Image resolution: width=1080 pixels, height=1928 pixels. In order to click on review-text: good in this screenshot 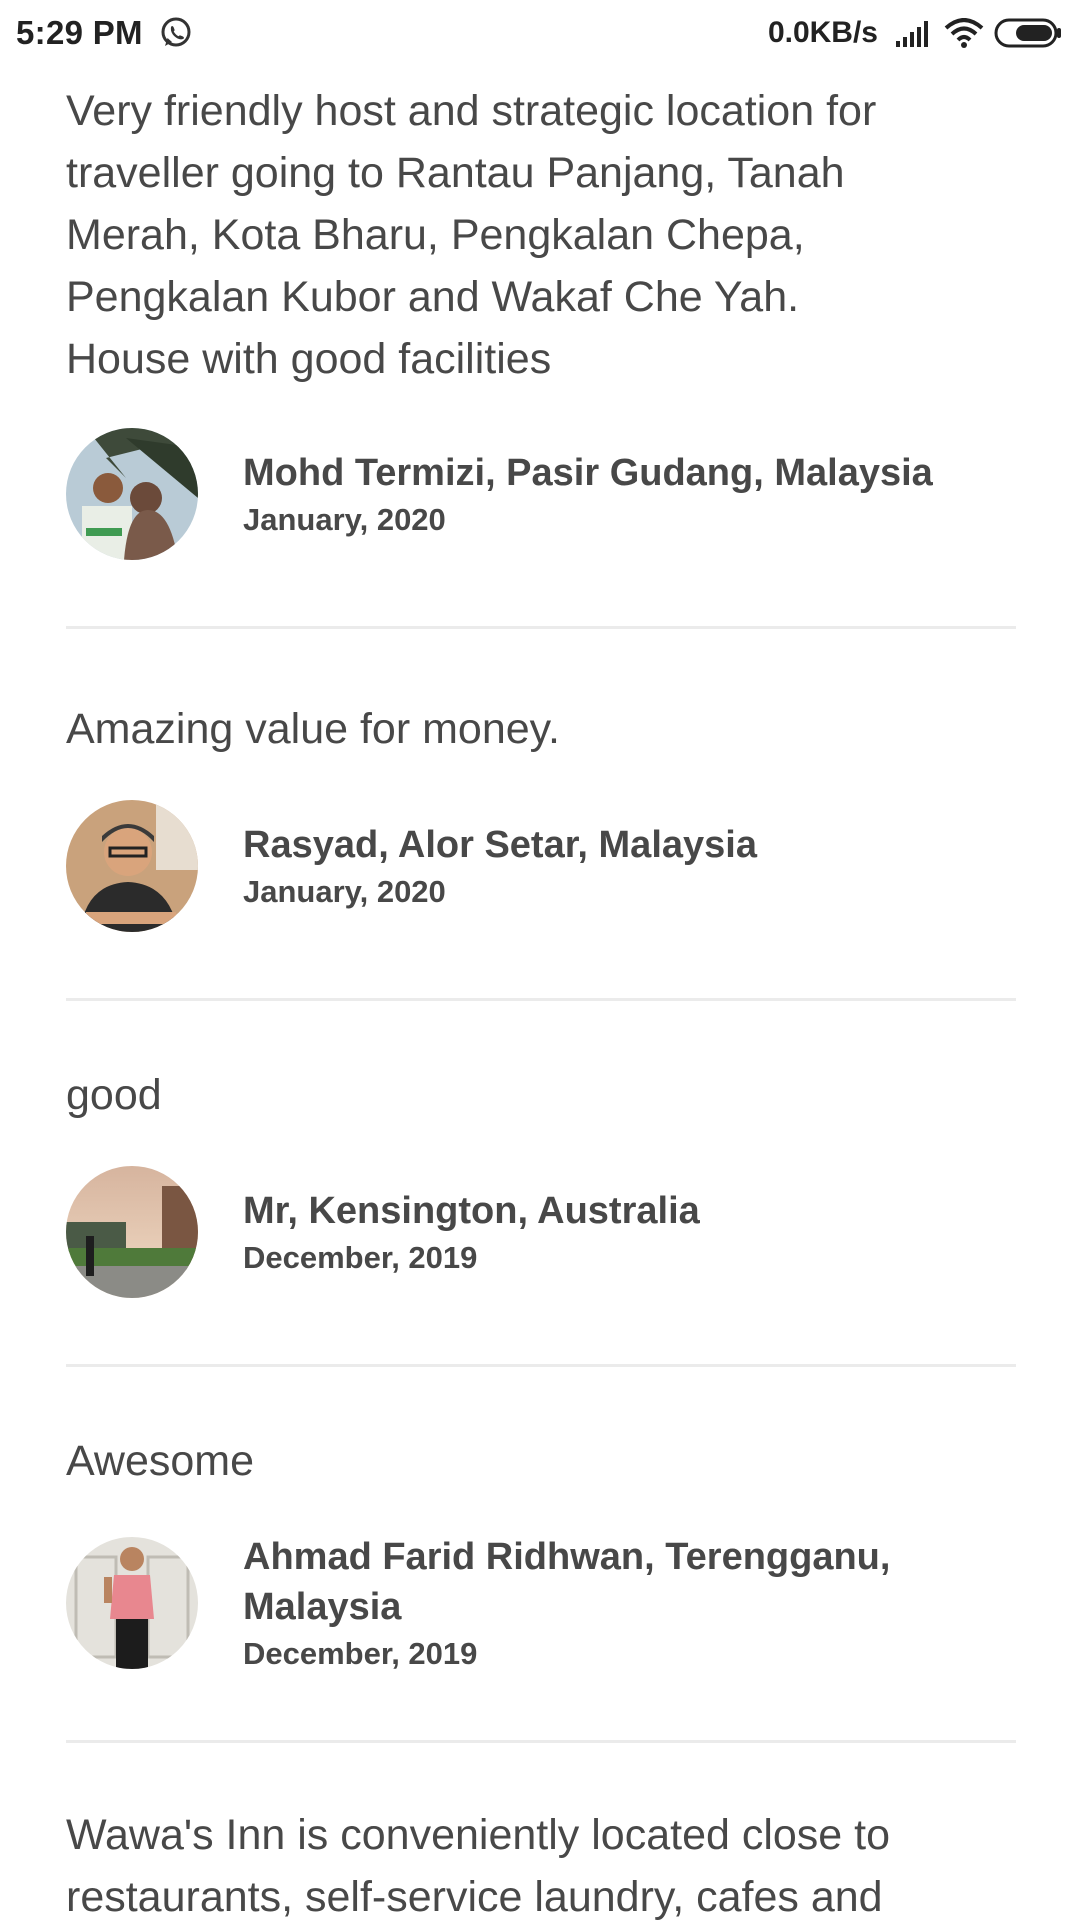, I will do `click(541, 1095)`.